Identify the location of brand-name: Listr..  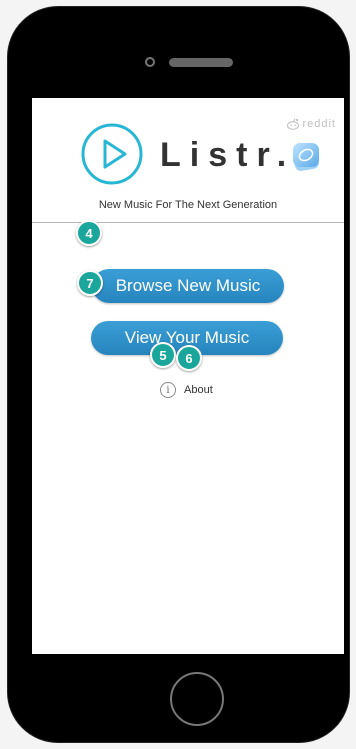
(228, 155).